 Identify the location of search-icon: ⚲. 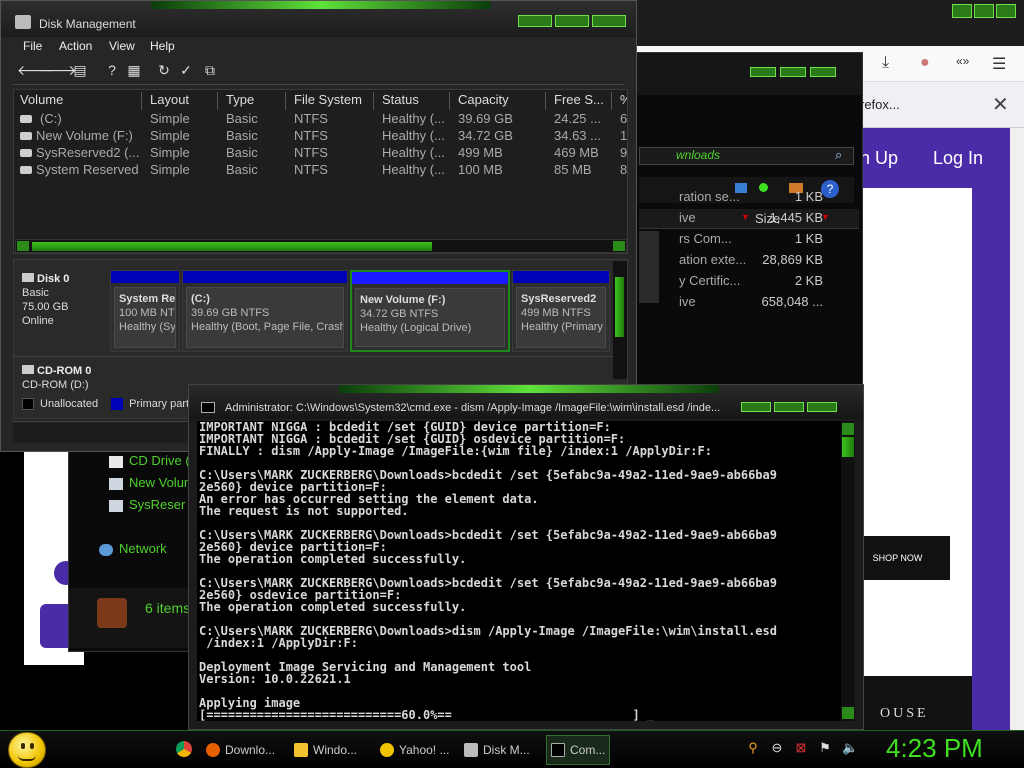
(753, 748).